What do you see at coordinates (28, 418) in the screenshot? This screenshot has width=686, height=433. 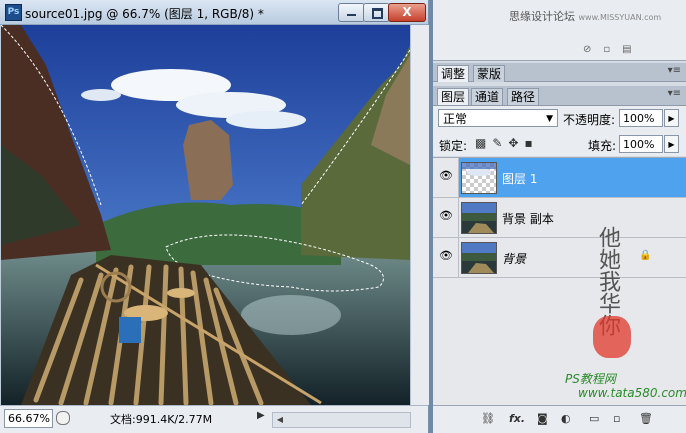 I see `zoom-field: 66.67%` at bounding box center [28, 418].